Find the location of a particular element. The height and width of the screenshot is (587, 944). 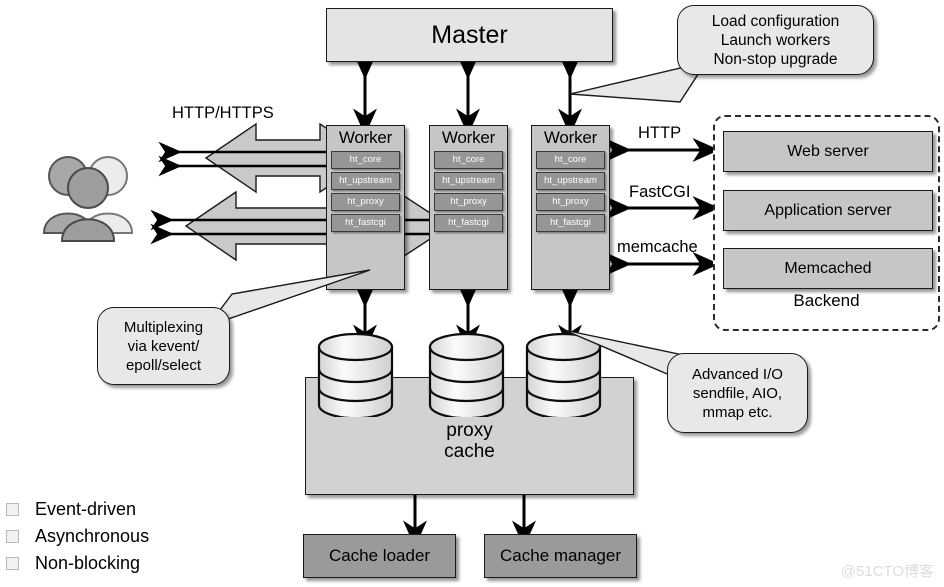

list-item: Non-blocking is located at coordinates (77, 563).